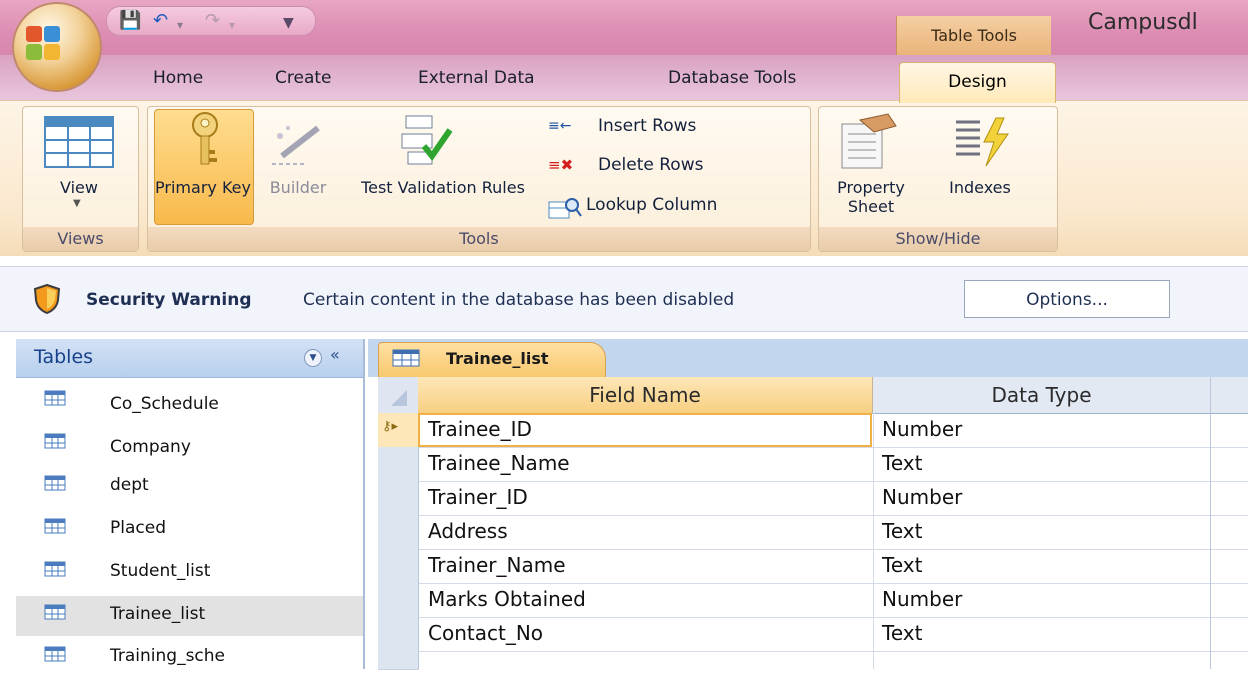 The height and width of the screenshot is (678, 1248). I want to click on nav-item-label: Placed, so click(138, 528).